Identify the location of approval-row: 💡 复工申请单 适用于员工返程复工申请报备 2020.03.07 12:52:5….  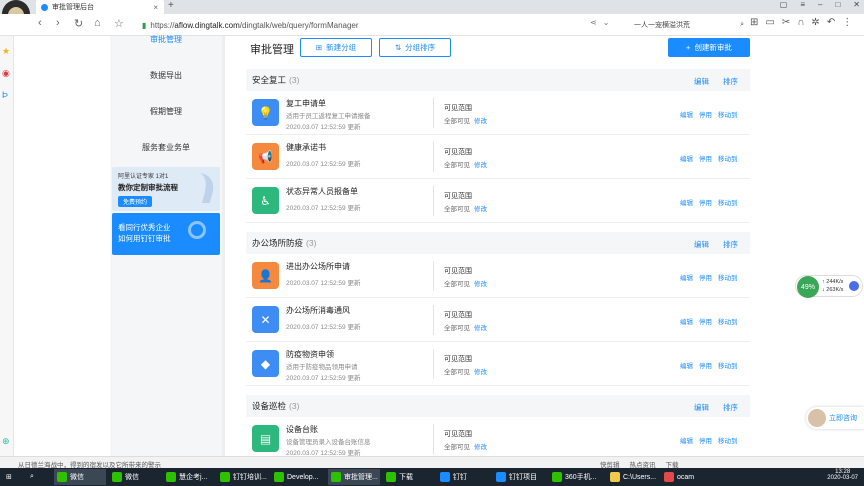
(498, 113).